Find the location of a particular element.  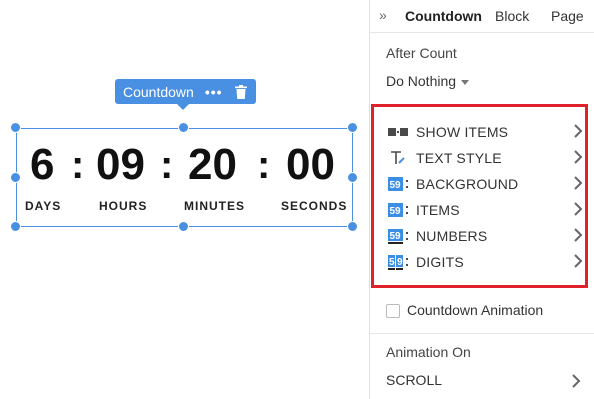

countdown-minutes-value: 20 is located at coordinates (212, 164).